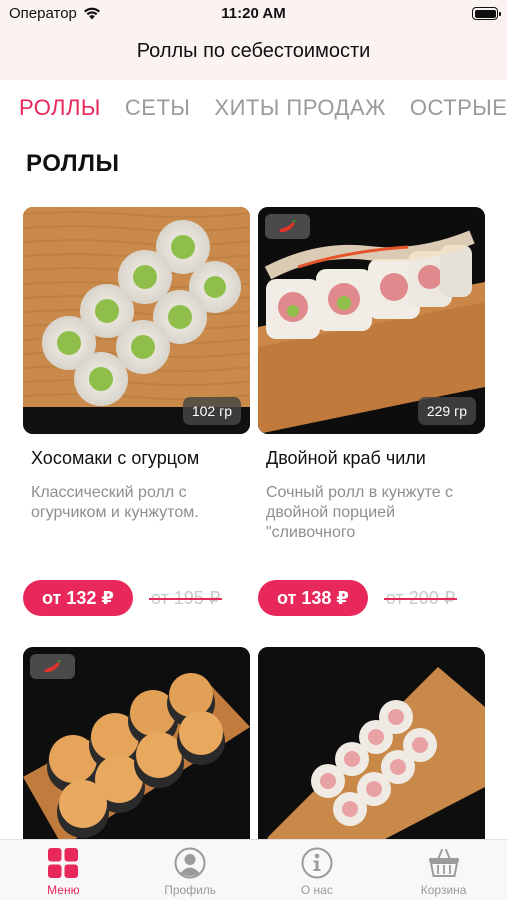 Image resolution: width=507 pixels, height=900 pixels. I want to click on category-tabs: РОЛЛЫ СЕТЫ ХИТЫ ПРОДАЖ ОСТРЫЕ РОЛЛЫ, so click(253, 108).